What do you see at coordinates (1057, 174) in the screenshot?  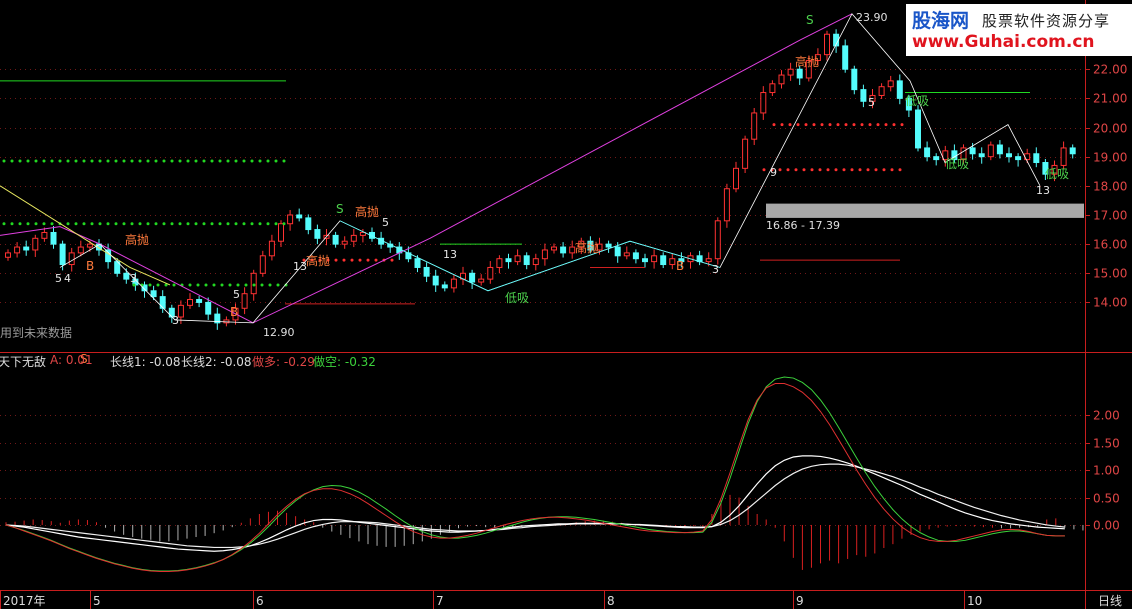 I see `signal-label: 低吸` at bounding box center [1057, 174].